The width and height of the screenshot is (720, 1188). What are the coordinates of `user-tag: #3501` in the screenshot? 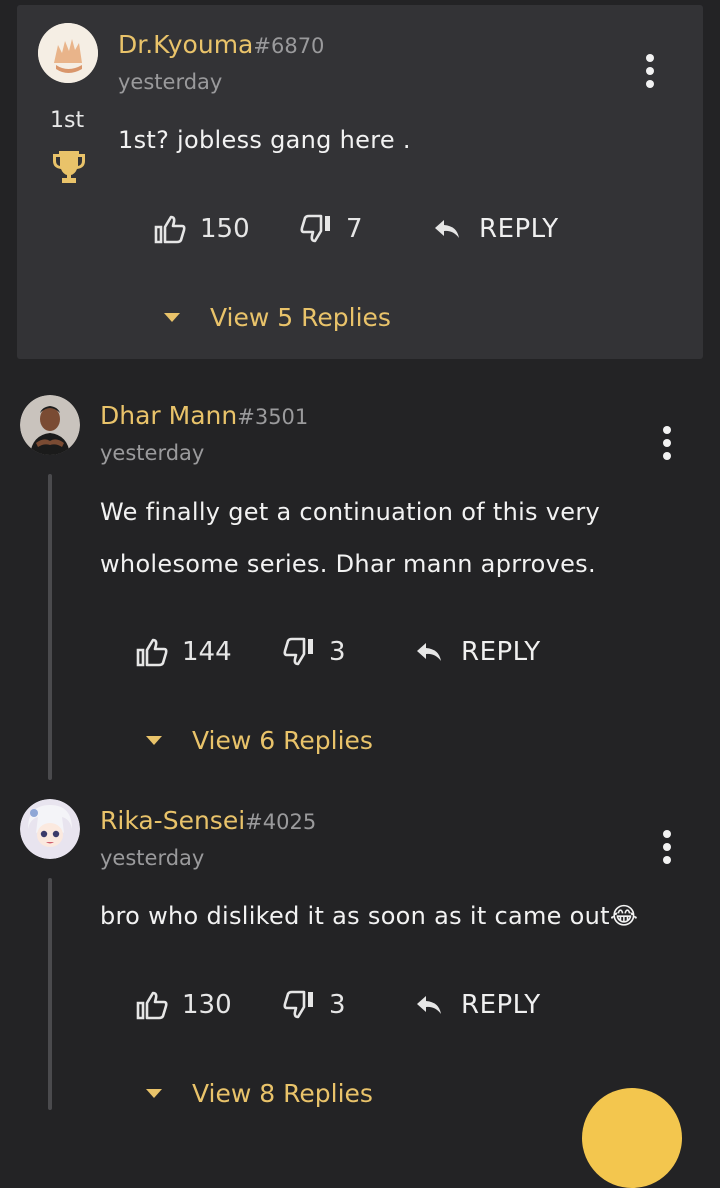 It's located at (273, 417).